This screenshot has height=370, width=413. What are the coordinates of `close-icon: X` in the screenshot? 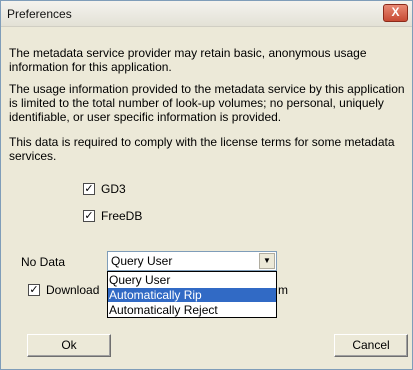 It's located at (395, 12).